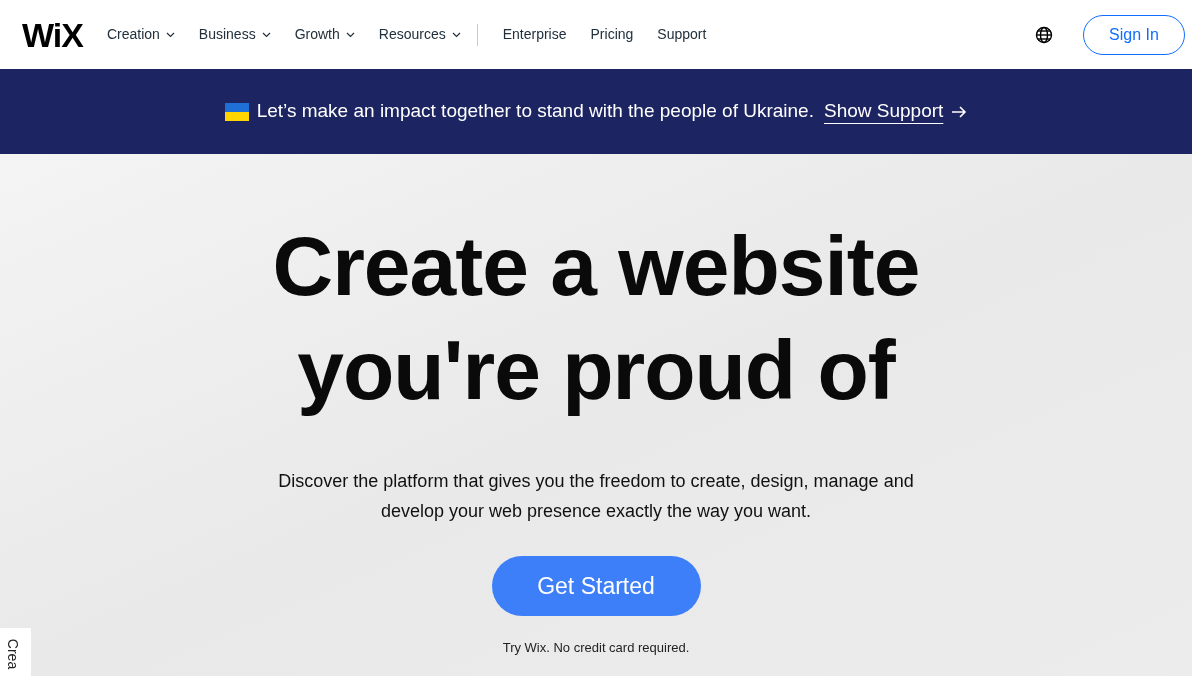 The image size is (1192, 676). What do you see at coordinates (883, 111) in the screenshot?
I see `show-support-link: Show Support` at bounding box center [883, 111].